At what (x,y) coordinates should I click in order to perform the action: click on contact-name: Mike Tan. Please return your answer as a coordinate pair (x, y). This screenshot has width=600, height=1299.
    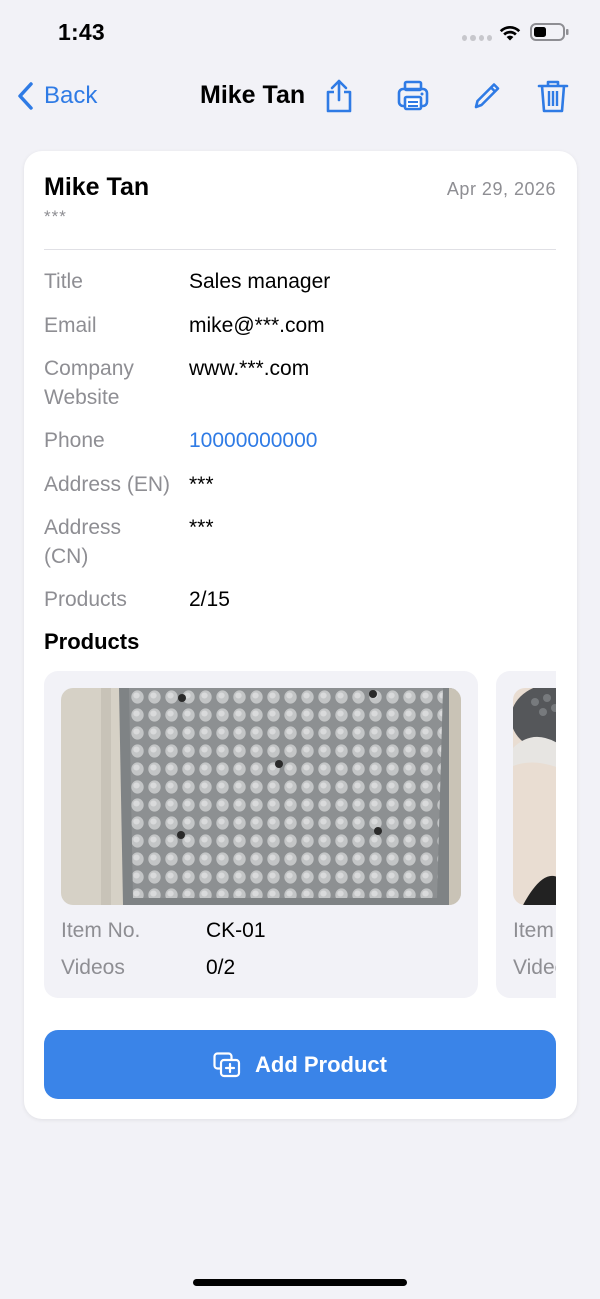
    Looking at the image, I should click on (97, 187).